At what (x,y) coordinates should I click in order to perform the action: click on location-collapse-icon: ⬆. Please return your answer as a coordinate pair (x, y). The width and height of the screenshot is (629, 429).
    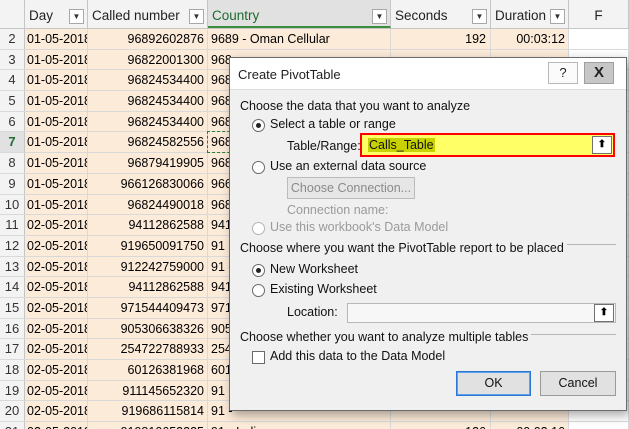
    Looking at the image, I should click on (604, 313).